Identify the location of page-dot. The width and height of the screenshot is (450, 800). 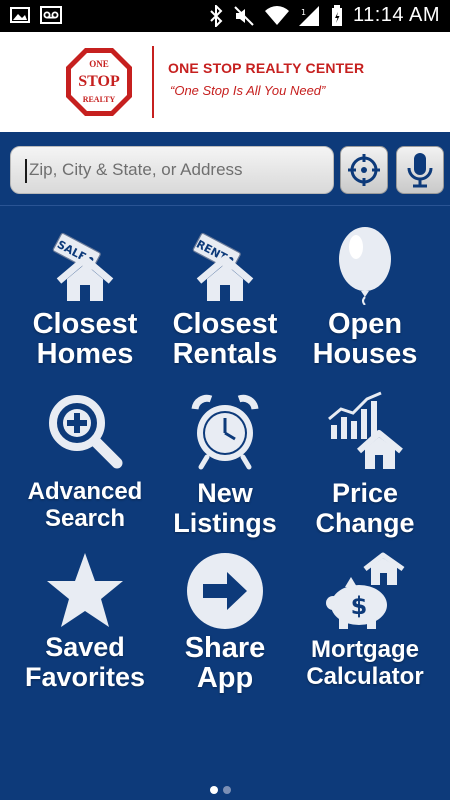
(227, 790).